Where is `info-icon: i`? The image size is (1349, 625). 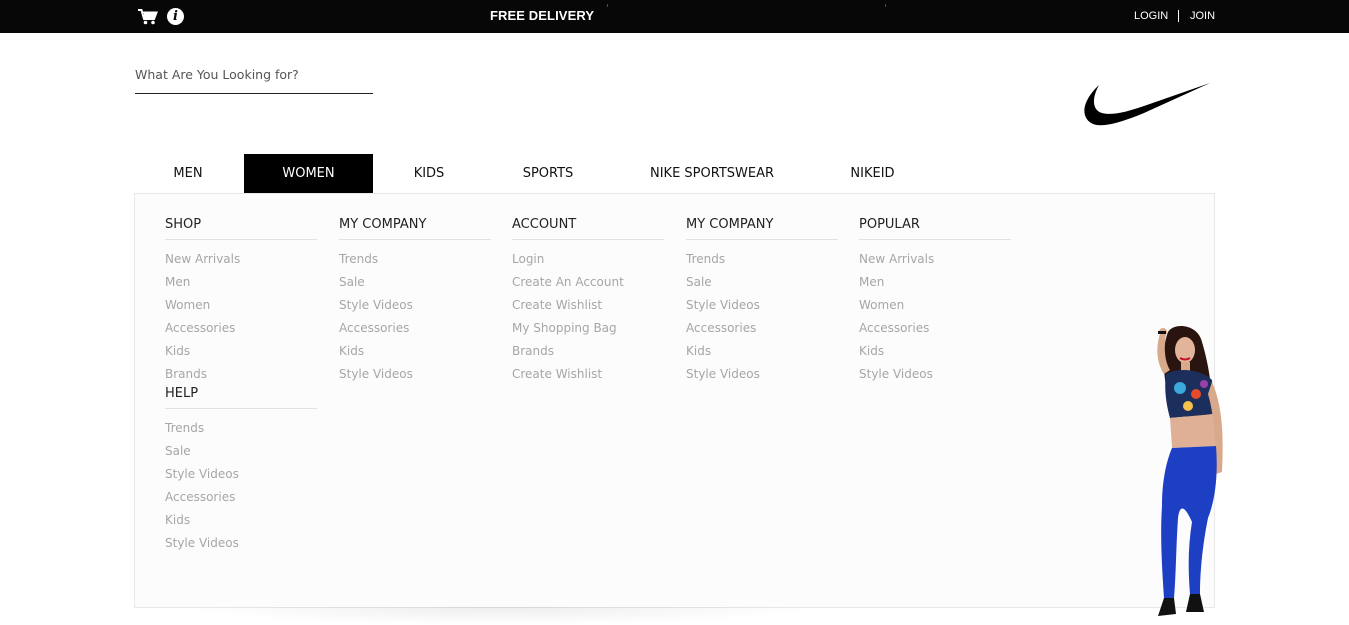 info-icon: i is located at coordinates (175, 16).